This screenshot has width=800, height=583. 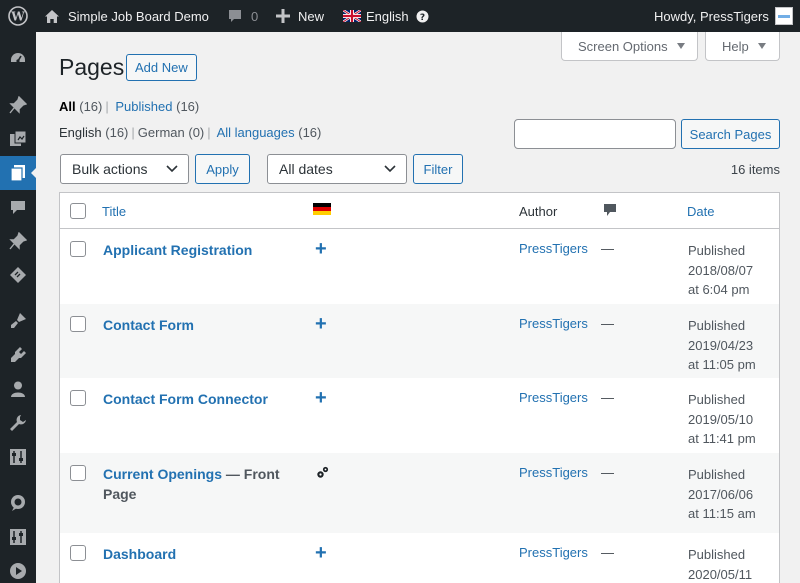 I want to click on search-pages-button: Search Pages, so click(x=730, y=134).